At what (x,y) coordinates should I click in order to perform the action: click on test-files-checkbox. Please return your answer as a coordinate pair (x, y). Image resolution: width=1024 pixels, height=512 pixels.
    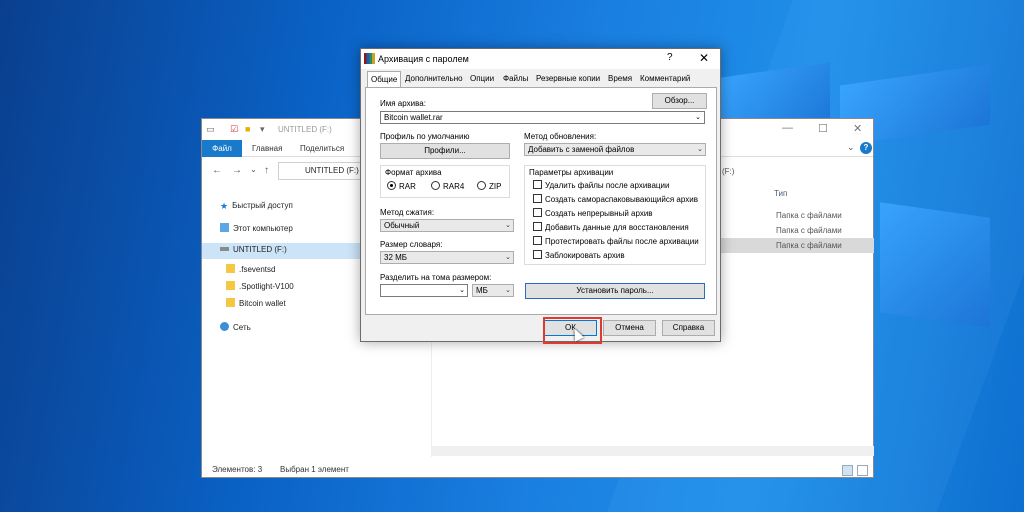
    Looking at the image, I should click on (537, 240).